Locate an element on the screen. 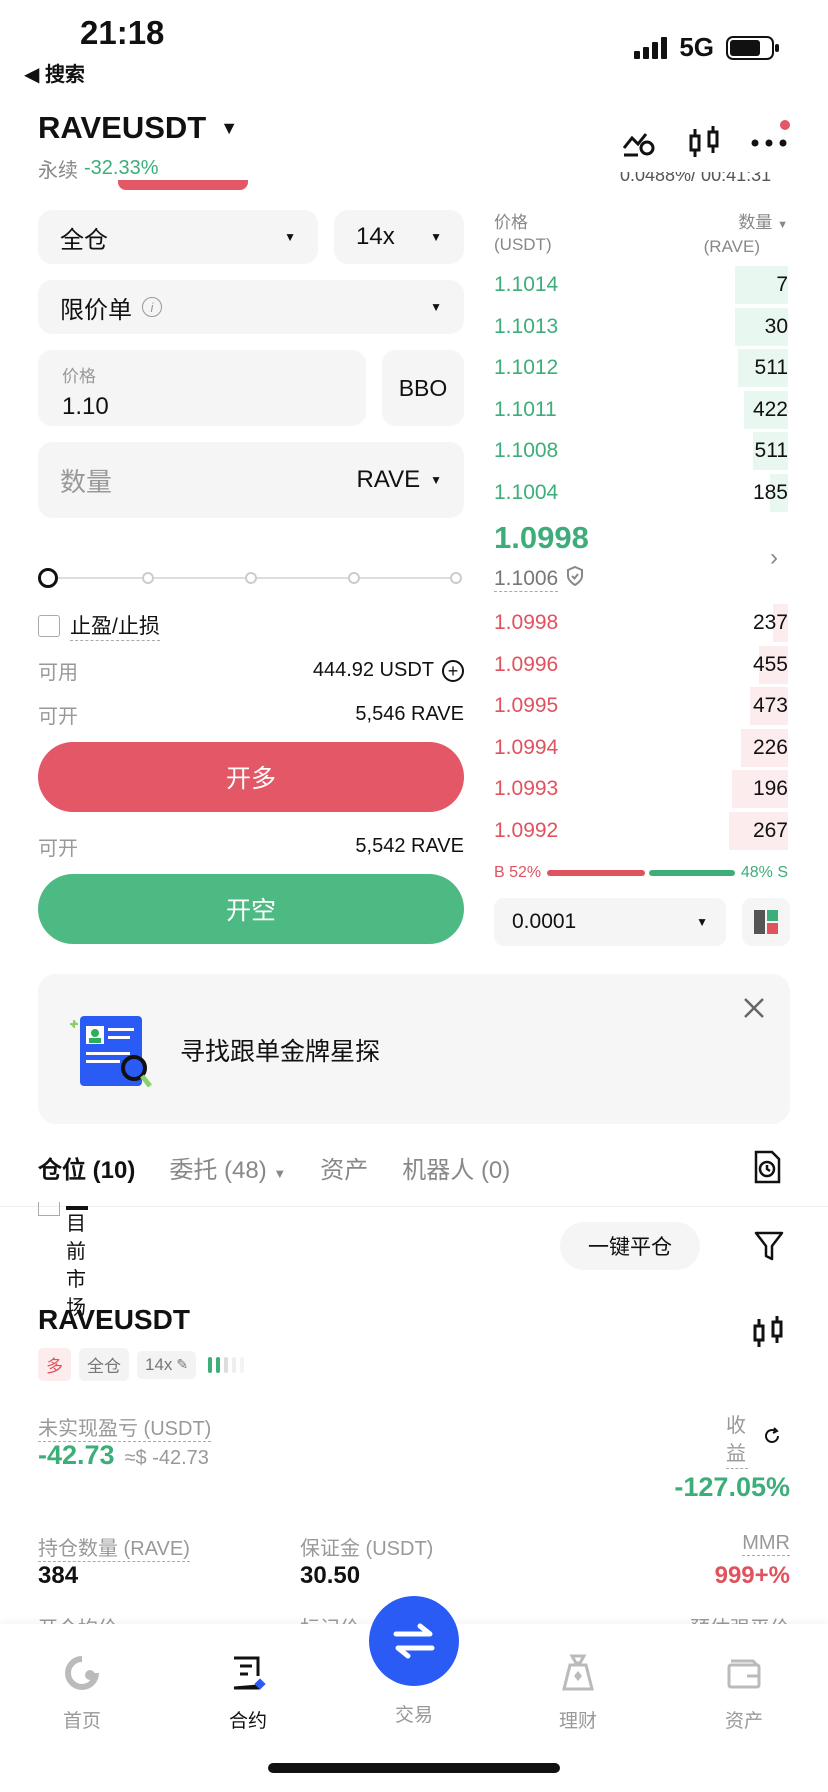 Image resolution: width=828 pixels, height=1792 pixels. red-underline-remnant is located at coordinates (183, 185).